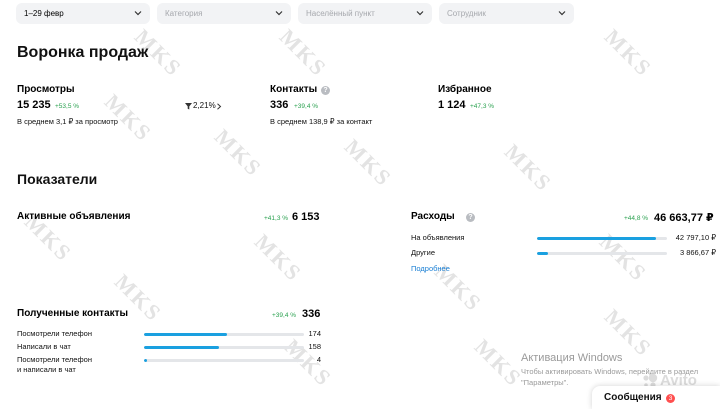 Image resolution: width=720 pixels, height=409 pixels. Describe the element at coordinates (695, 237) in the screenshot. I see `expense-row-value: 42 797,10 ₽` at that location.